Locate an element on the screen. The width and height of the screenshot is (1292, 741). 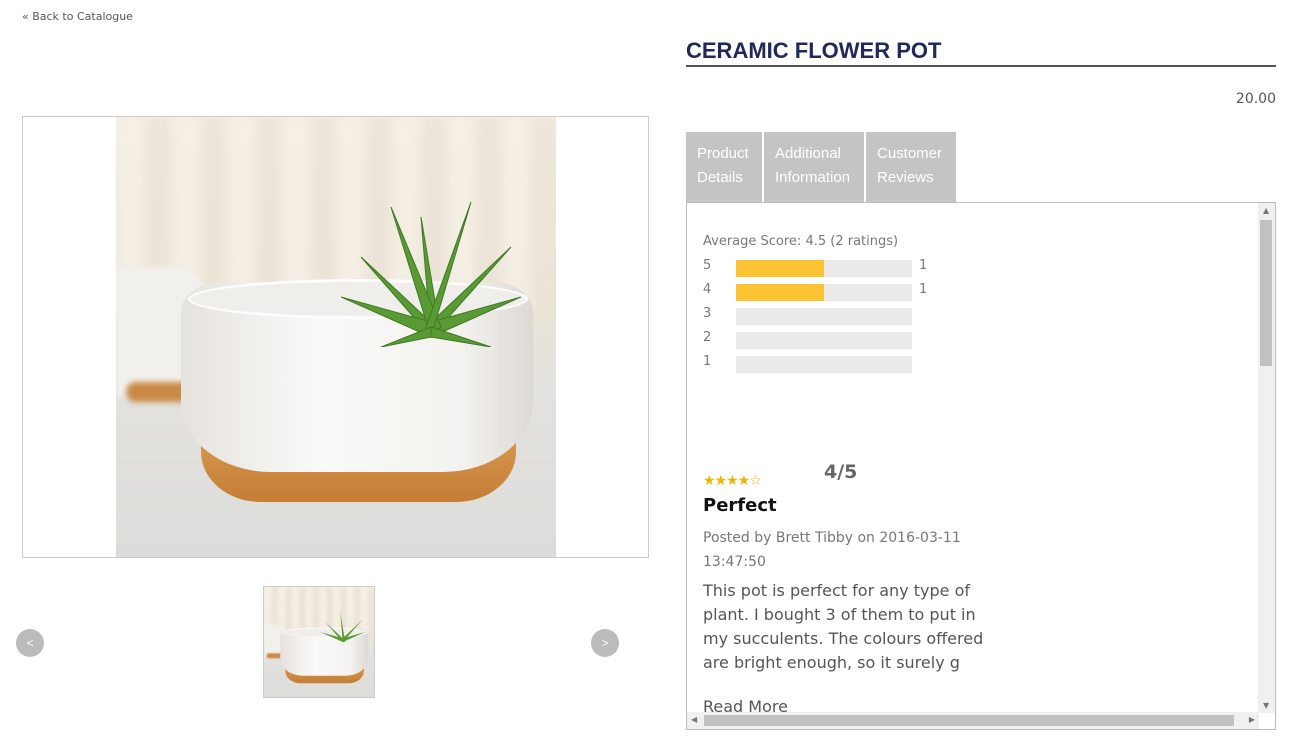
review-score: 4/5 is located at coordinates (841, 472).